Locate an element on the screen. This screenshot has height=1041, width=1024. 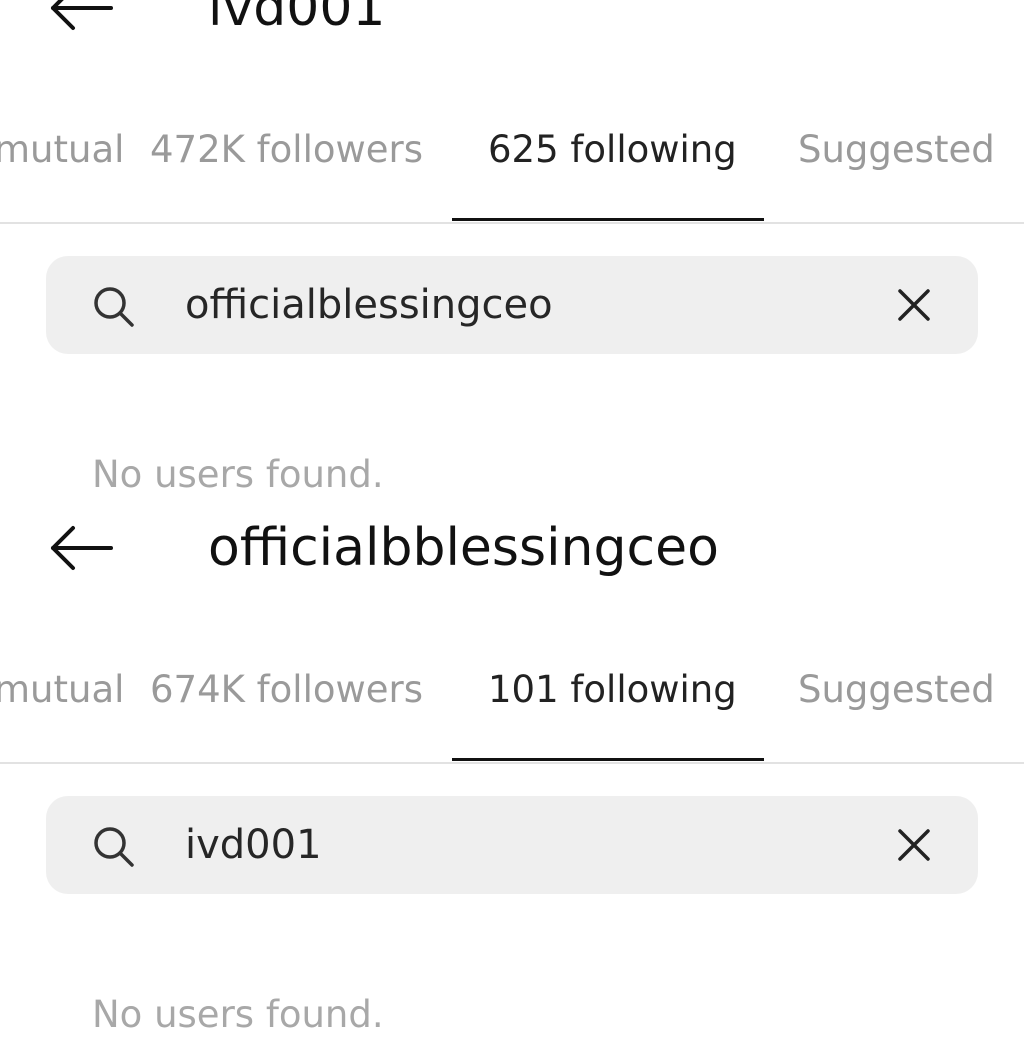
profile-title: ivd001 is located at coordinates (297, 19).